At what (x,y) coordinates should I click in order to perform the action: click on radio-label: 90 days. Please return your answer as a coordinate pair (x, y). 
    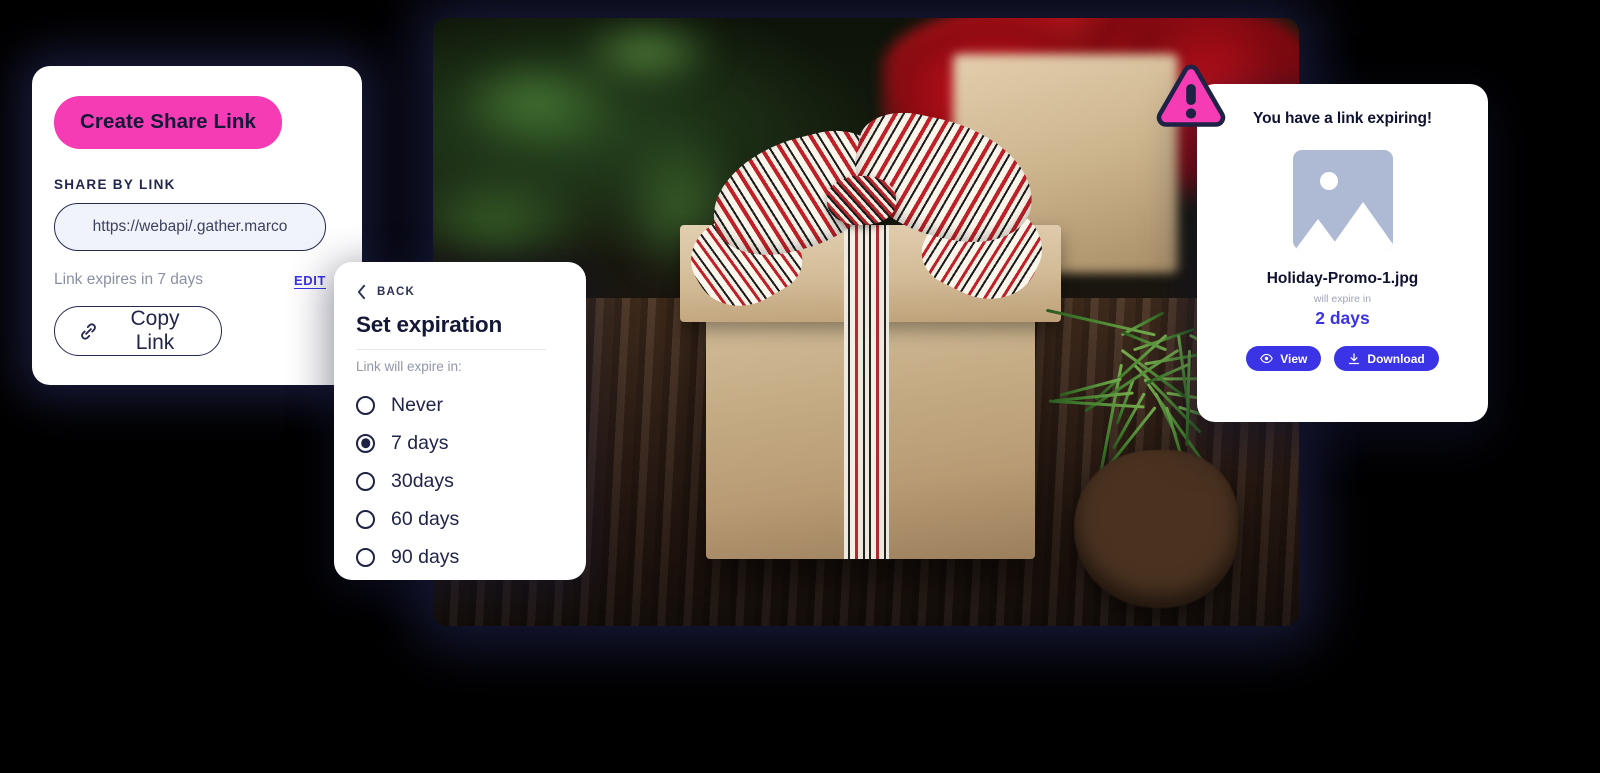
    Looking at the image, I should click on (425, 556).